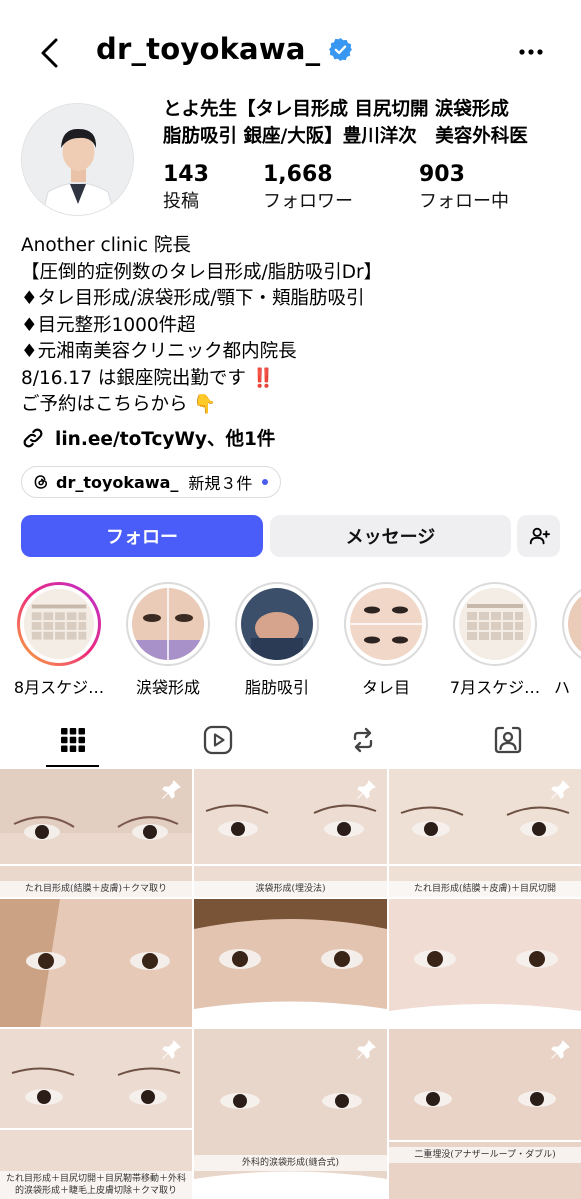 Image resolution: width=581 pixels, height=1199 pixels. Describe the element at coordinates (485, 833) in the screenshot. I see `post-thumbnail: たれ目形成(結膜＋皮膚)＋目尻切開` at that location.